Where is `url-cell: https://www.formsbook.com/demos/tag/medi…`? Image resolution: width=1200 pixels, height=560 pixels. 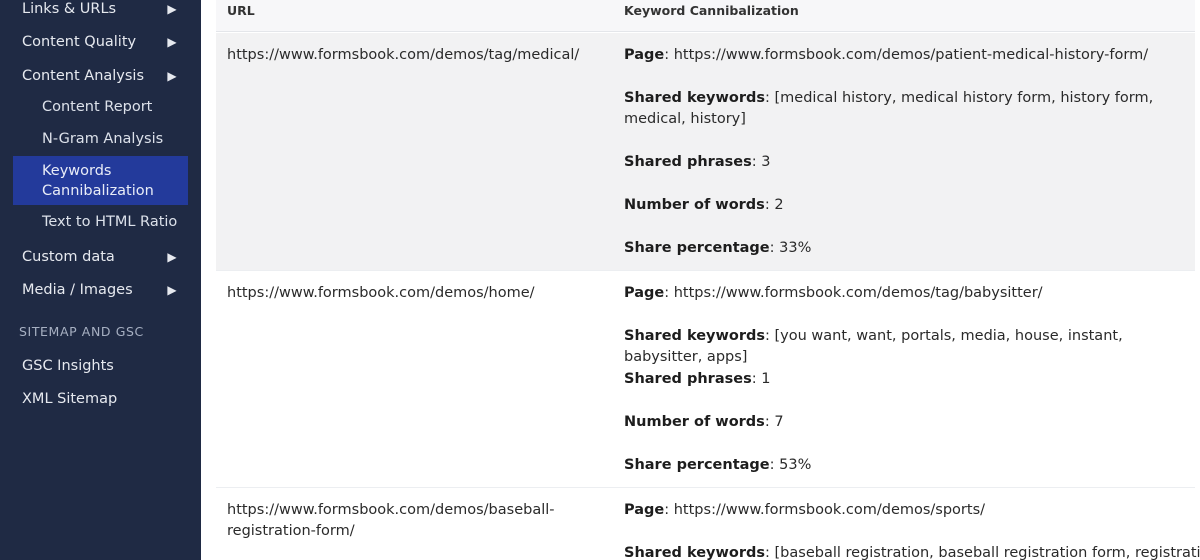 url-cell: https://www.formsbook.com/demos/tag/medi… is located at coordinates (403, 55).